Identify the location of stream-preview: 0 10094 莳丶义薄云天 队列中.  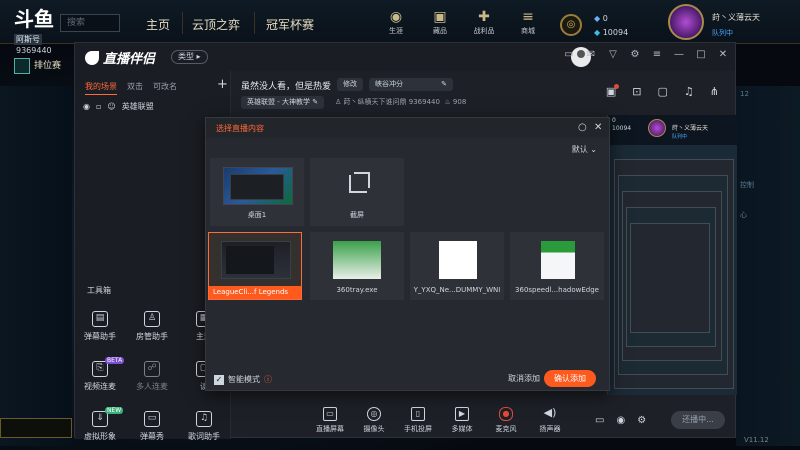
(672, 255).